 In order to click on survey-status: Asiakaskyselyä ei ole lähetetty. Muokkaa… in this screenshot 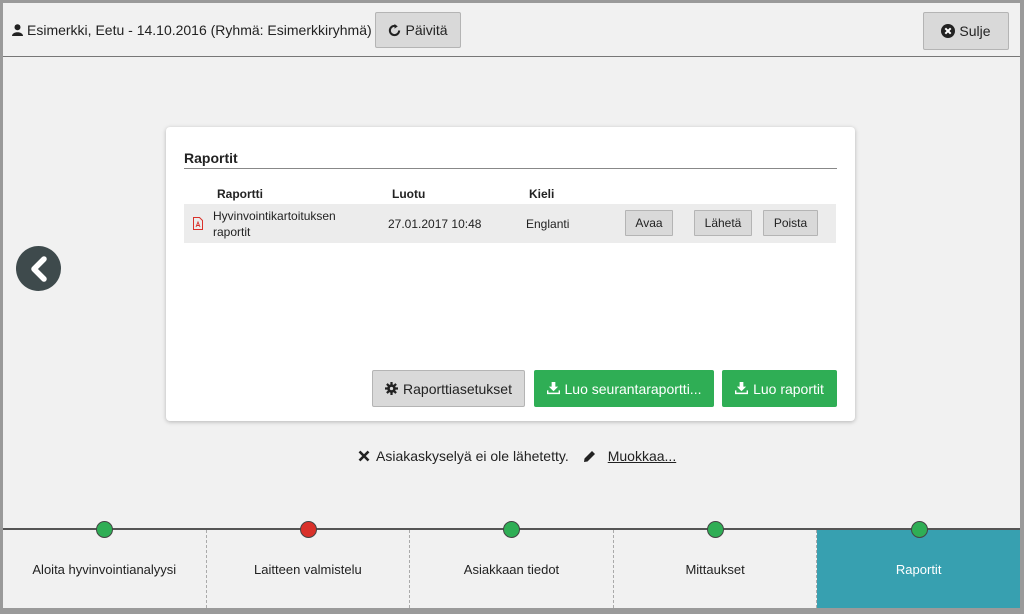, I will do `click(517, 456)`.